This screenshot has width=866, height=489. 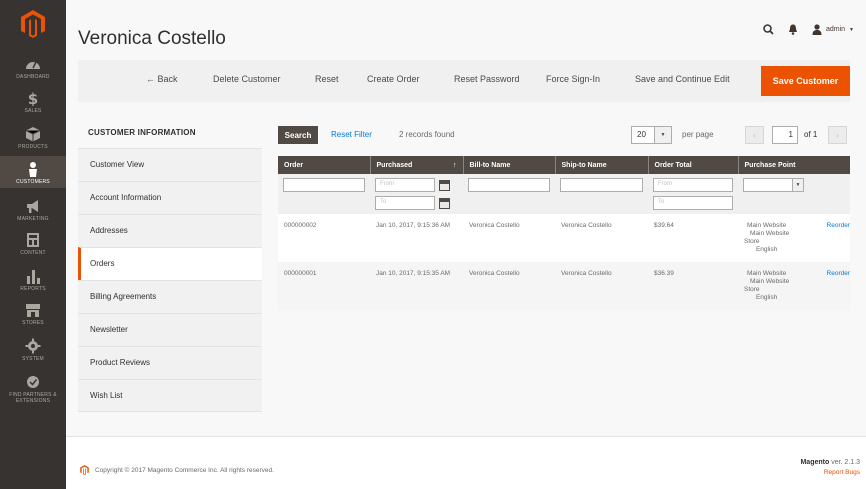 What do you see at coordinates (793, 29) in the screenshot?
I see `bell-icon` at bounding box center [793, 29].